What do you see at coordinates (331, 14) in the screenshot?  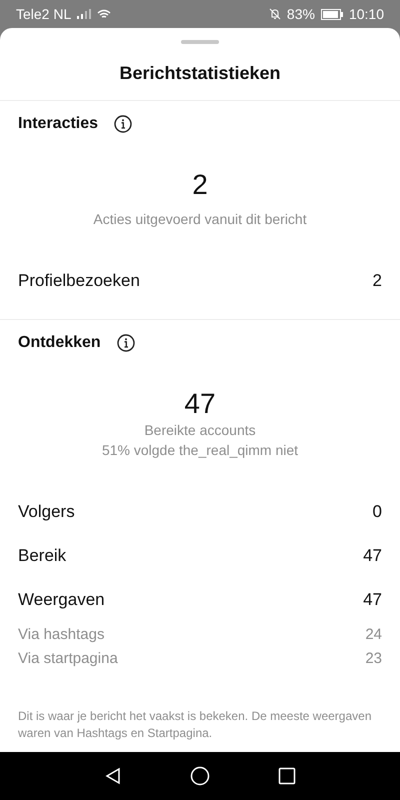 I see `battery-icon` at bounding box center [331, 14].